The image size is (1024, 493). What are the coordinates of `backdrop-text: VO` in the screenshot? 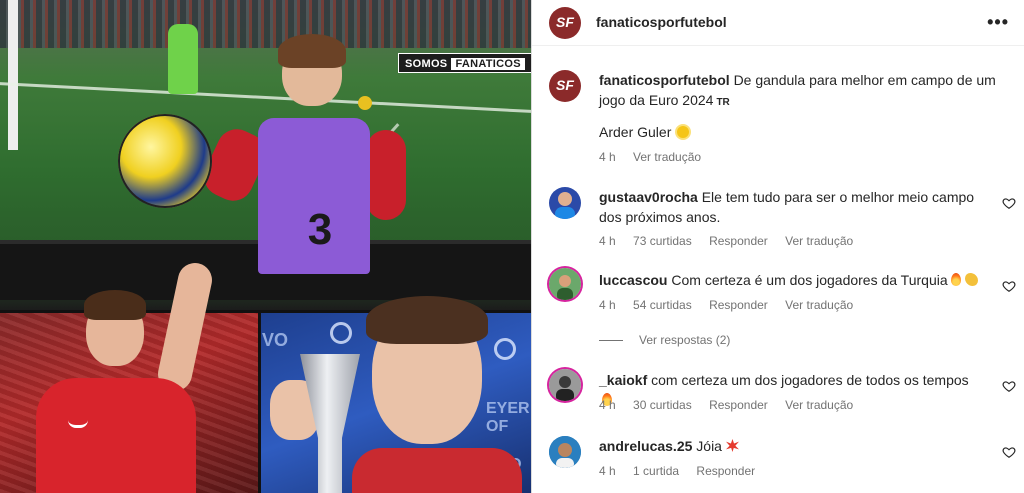 It's located at (275, 340).